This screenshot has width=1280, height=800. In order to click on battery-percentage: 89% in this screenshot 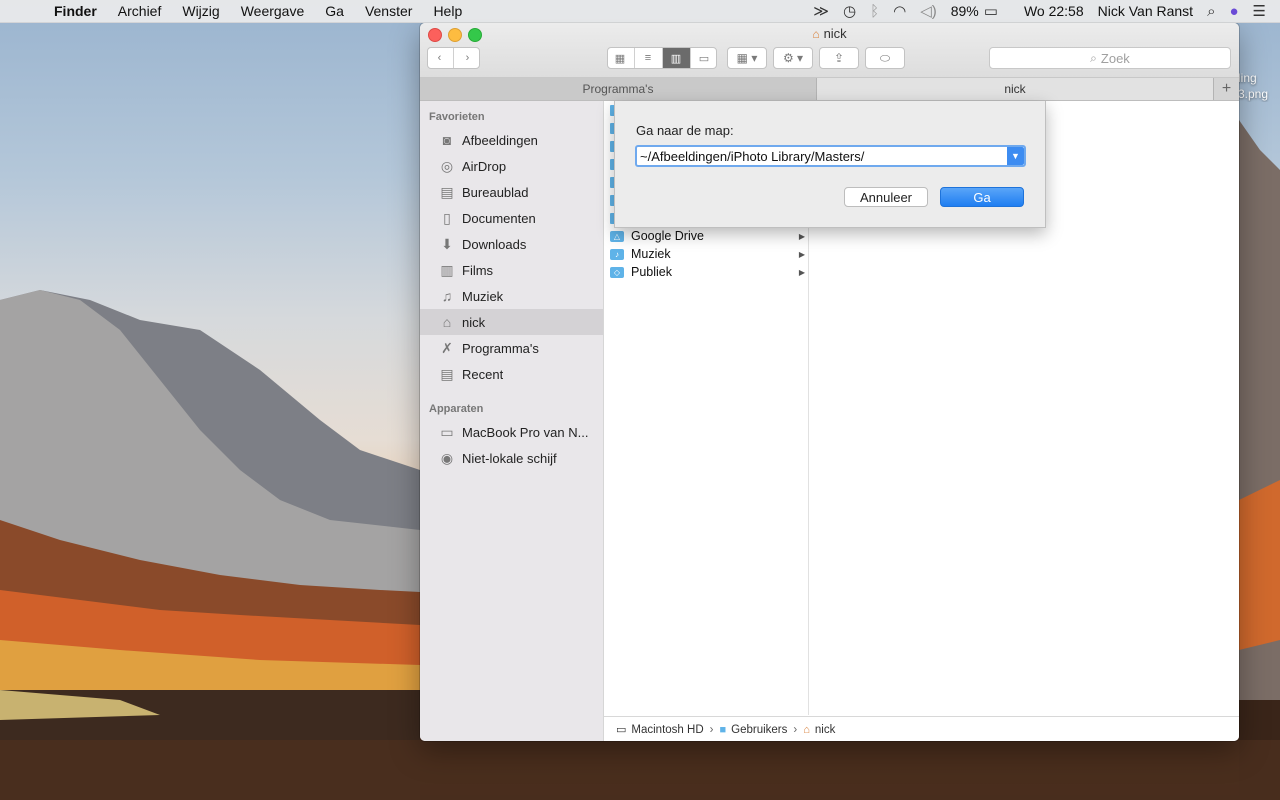, I will do `click(965, 11)`.